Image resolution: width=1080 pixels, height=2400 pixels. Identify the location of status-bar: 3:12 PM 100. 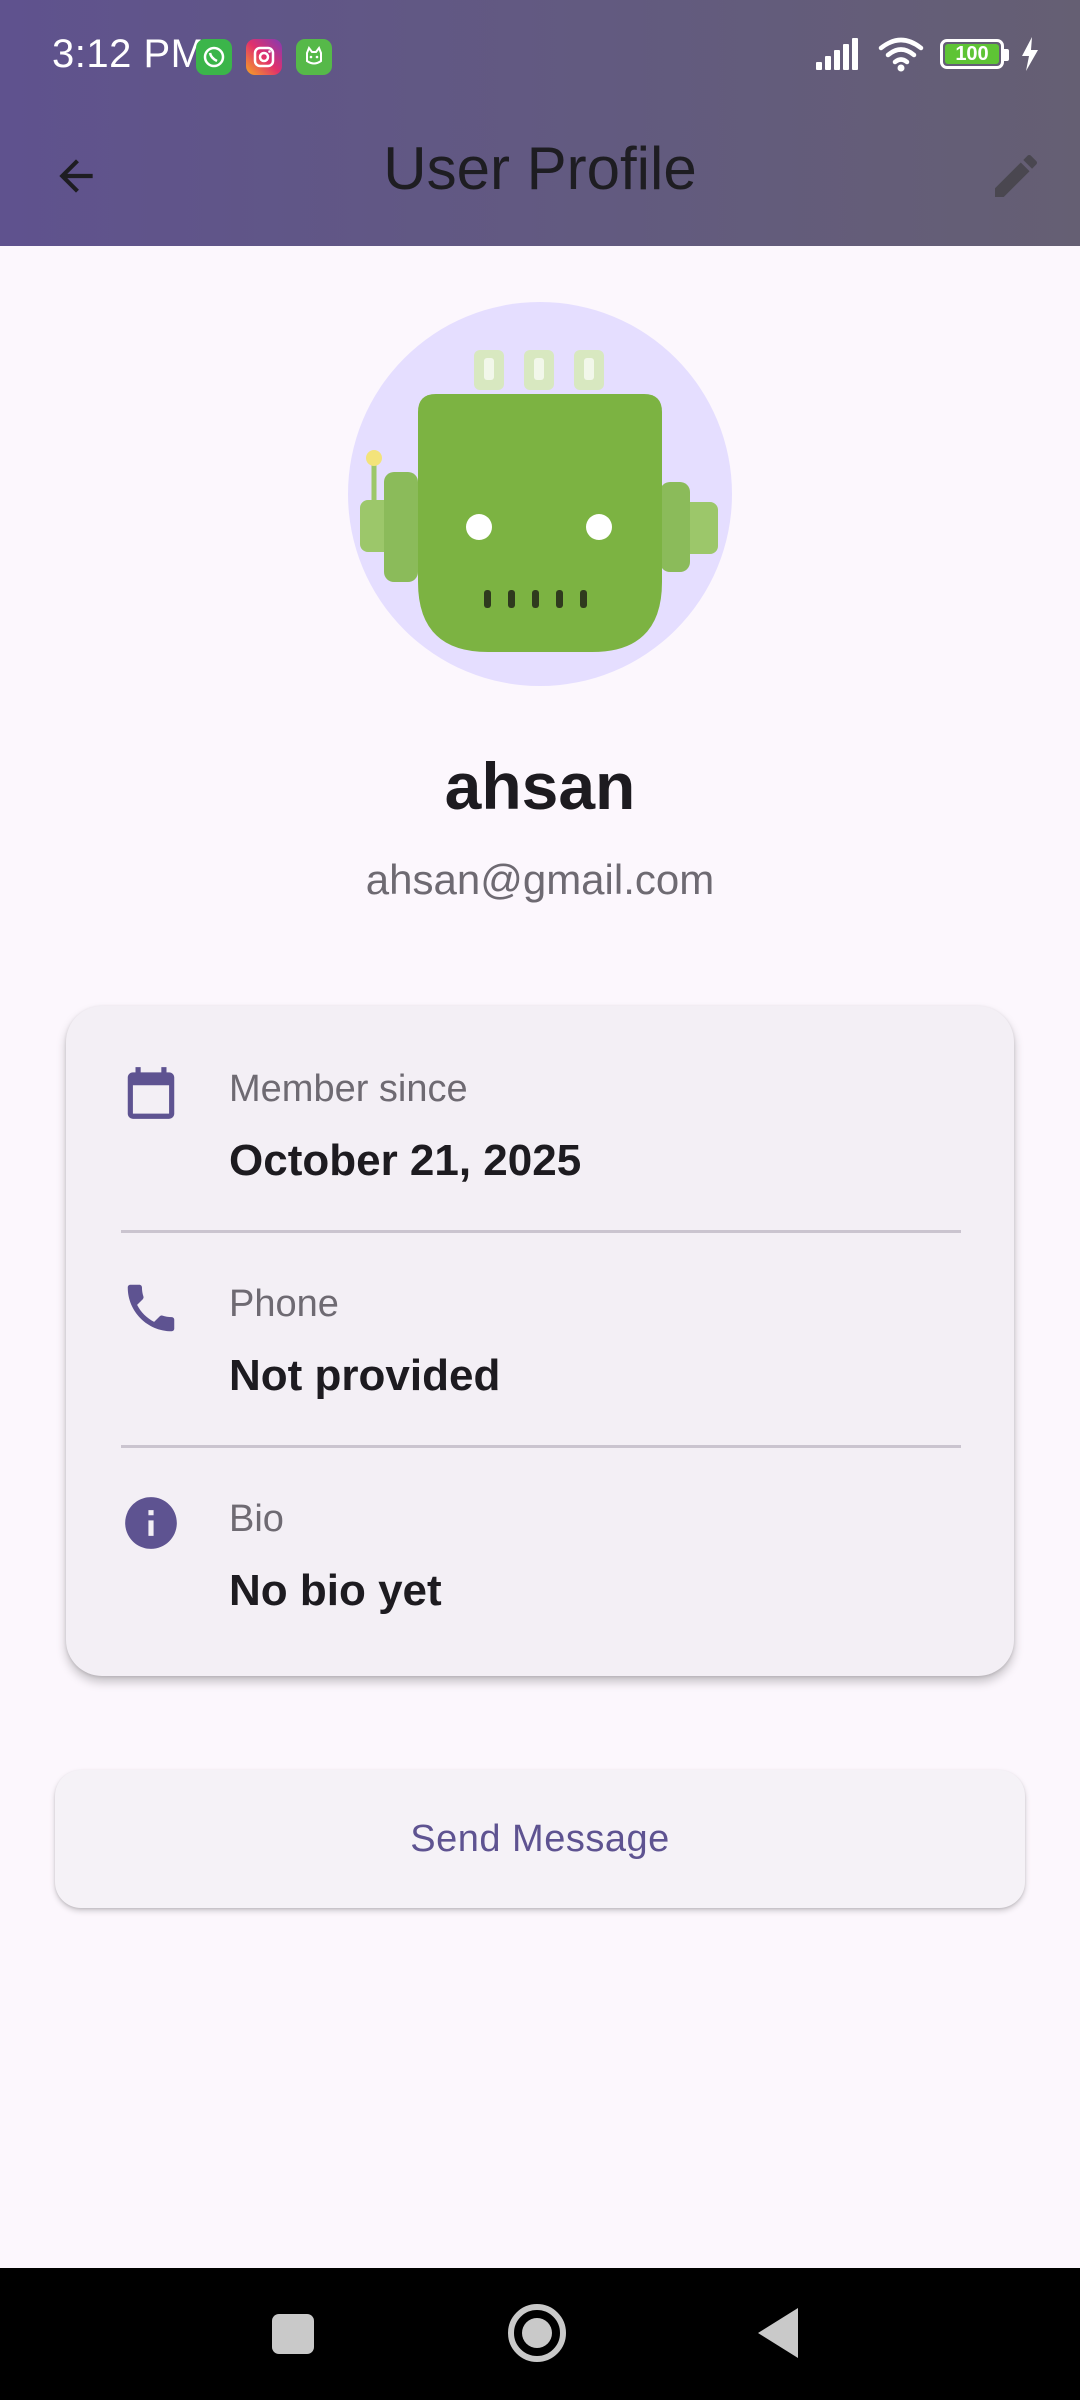
(540, 58).